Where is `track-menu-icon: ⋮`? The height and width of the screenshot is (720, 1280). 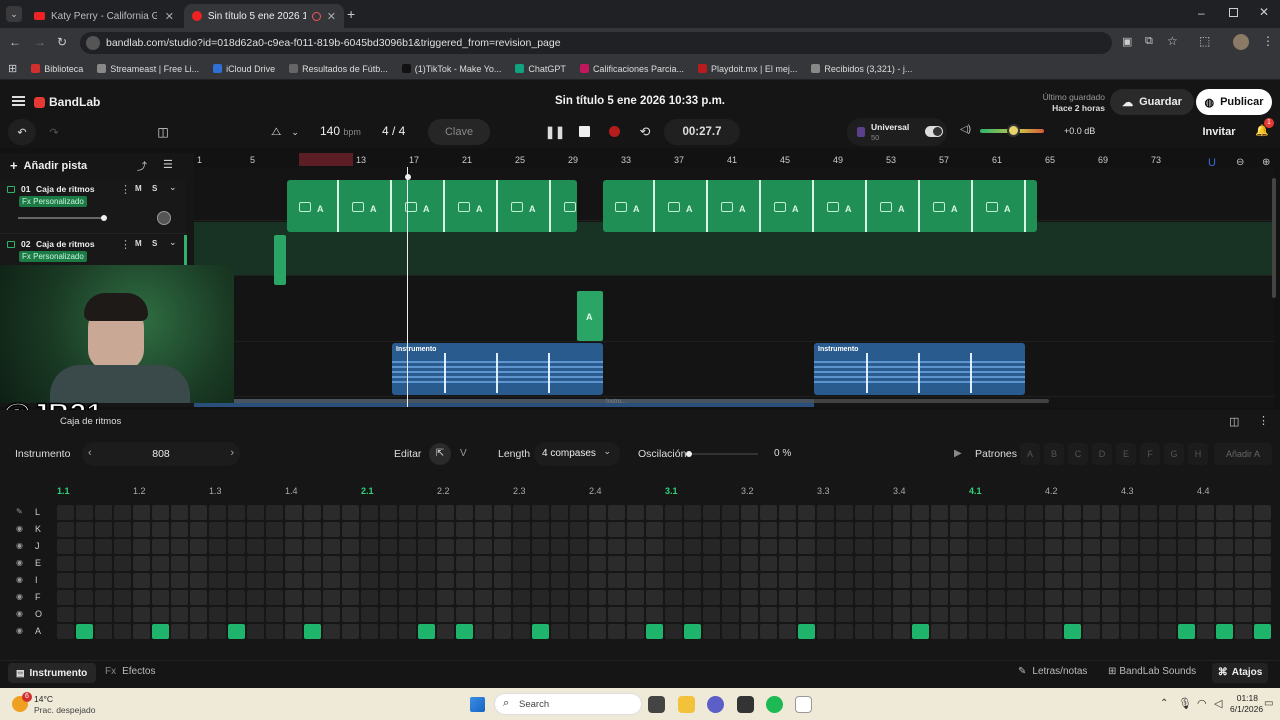
track-menu-icon: ⋮ is located at coordinates (125, 189).